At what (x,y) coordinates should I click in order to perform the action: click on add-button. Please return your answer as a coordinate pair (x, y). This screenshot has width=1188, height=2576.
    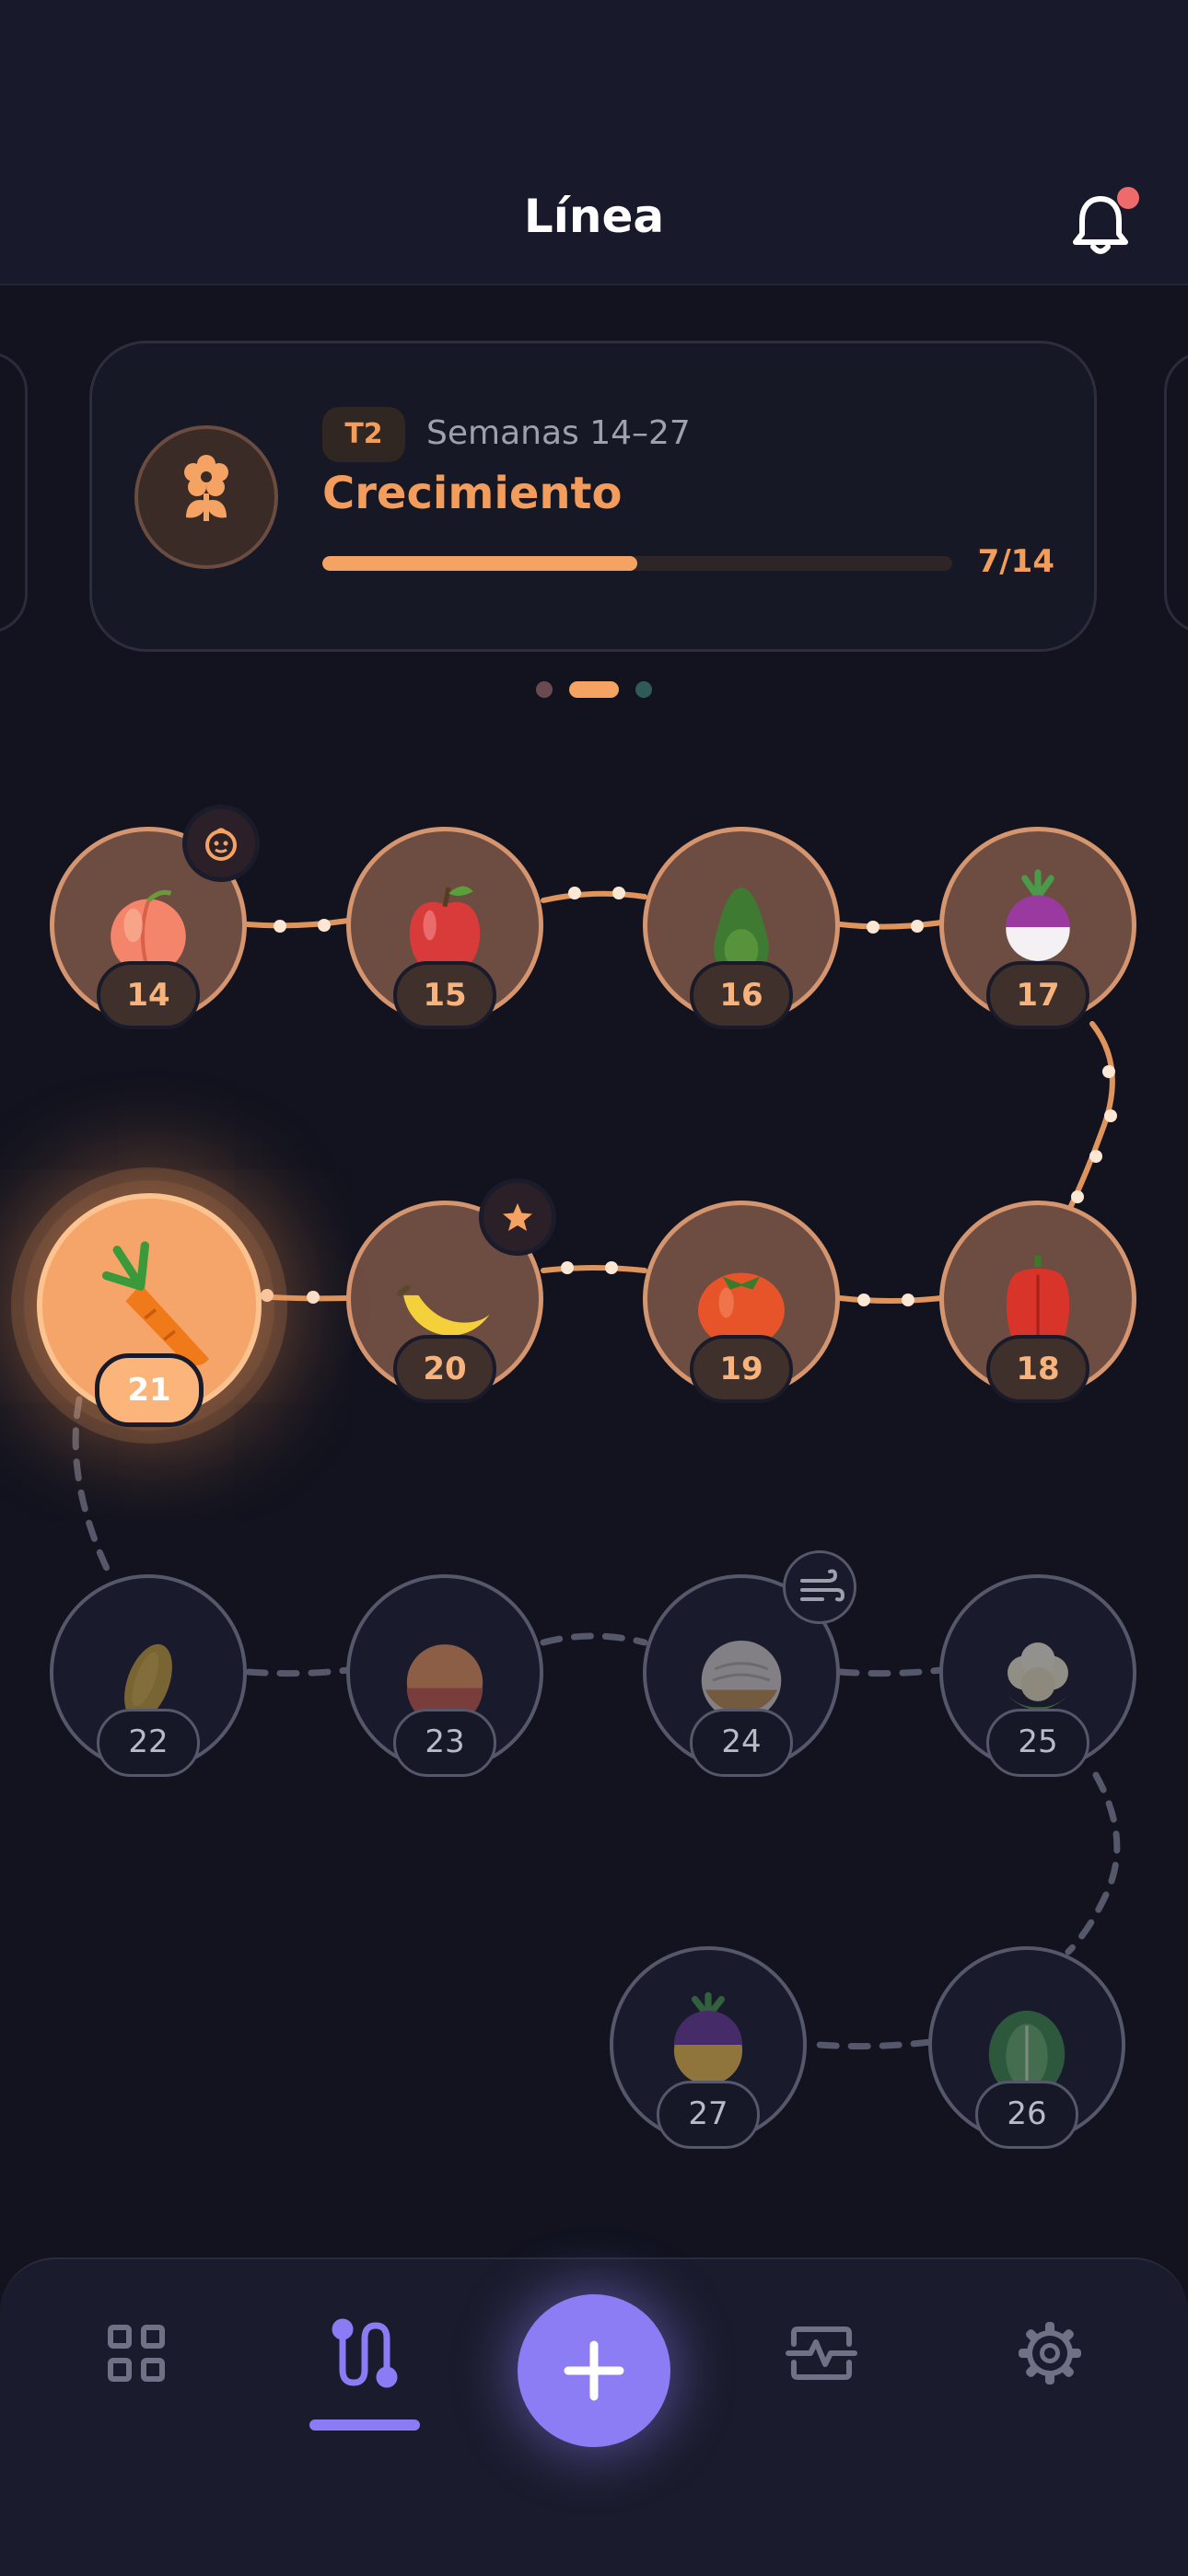
    Looking at the image, I should click on (594, 2370).